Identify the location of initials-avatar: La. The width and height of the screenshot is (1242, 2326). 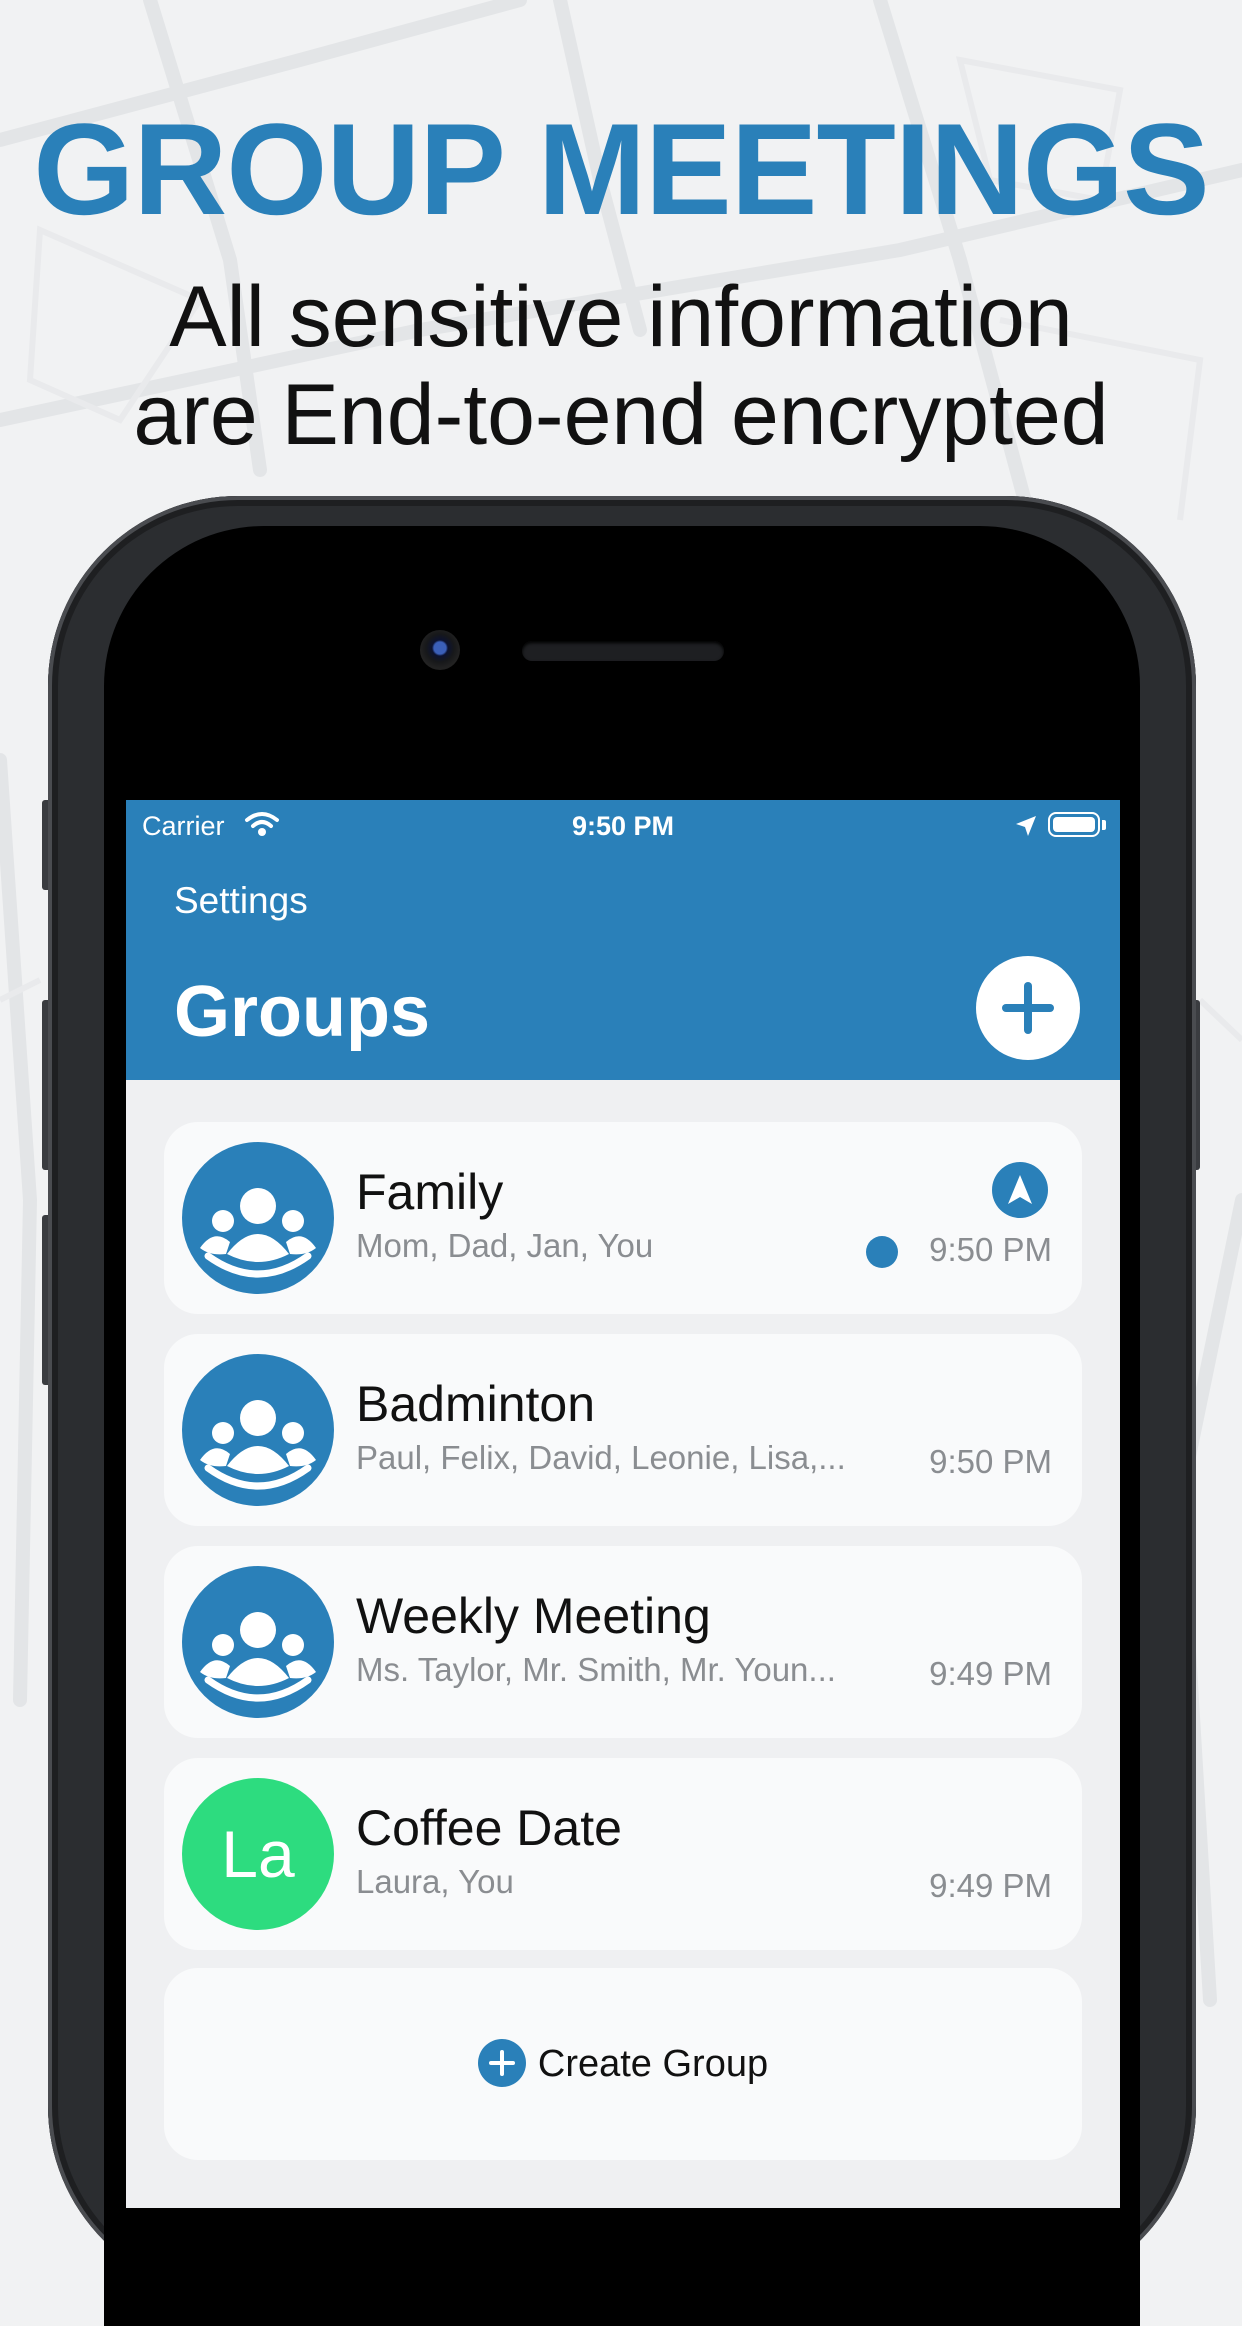
(258, 1854).